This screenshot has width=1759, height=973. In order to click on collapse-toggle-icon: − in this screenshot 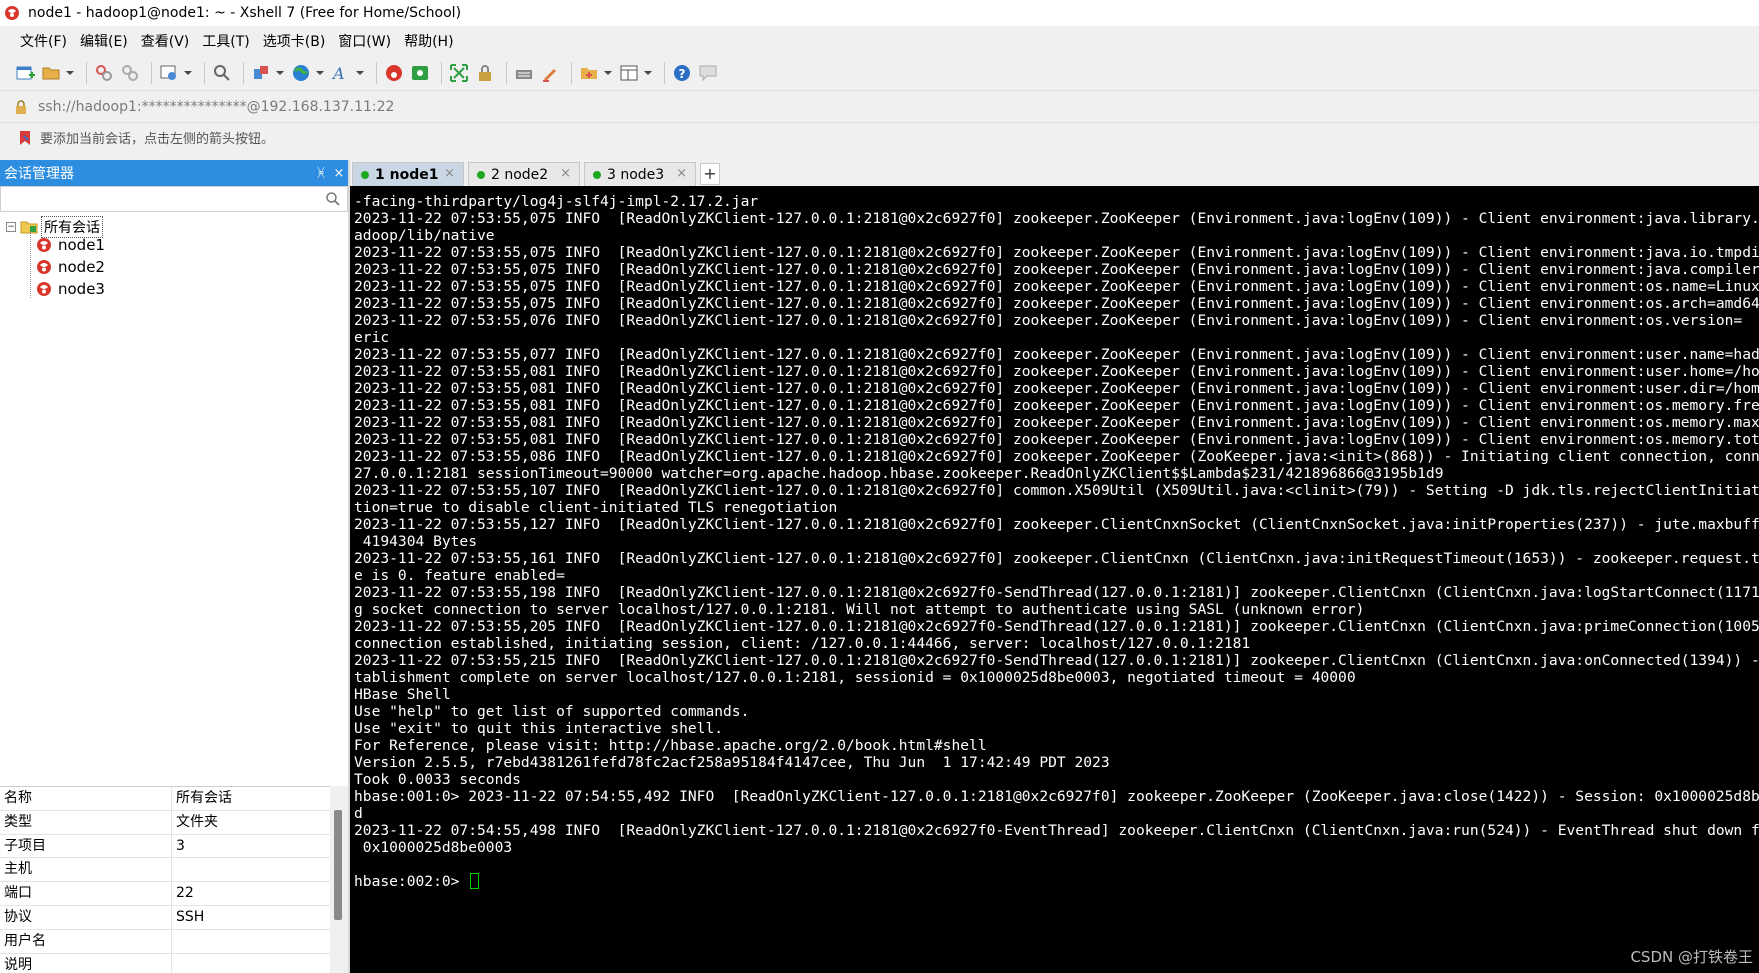, I will do `click(11, 227)`.